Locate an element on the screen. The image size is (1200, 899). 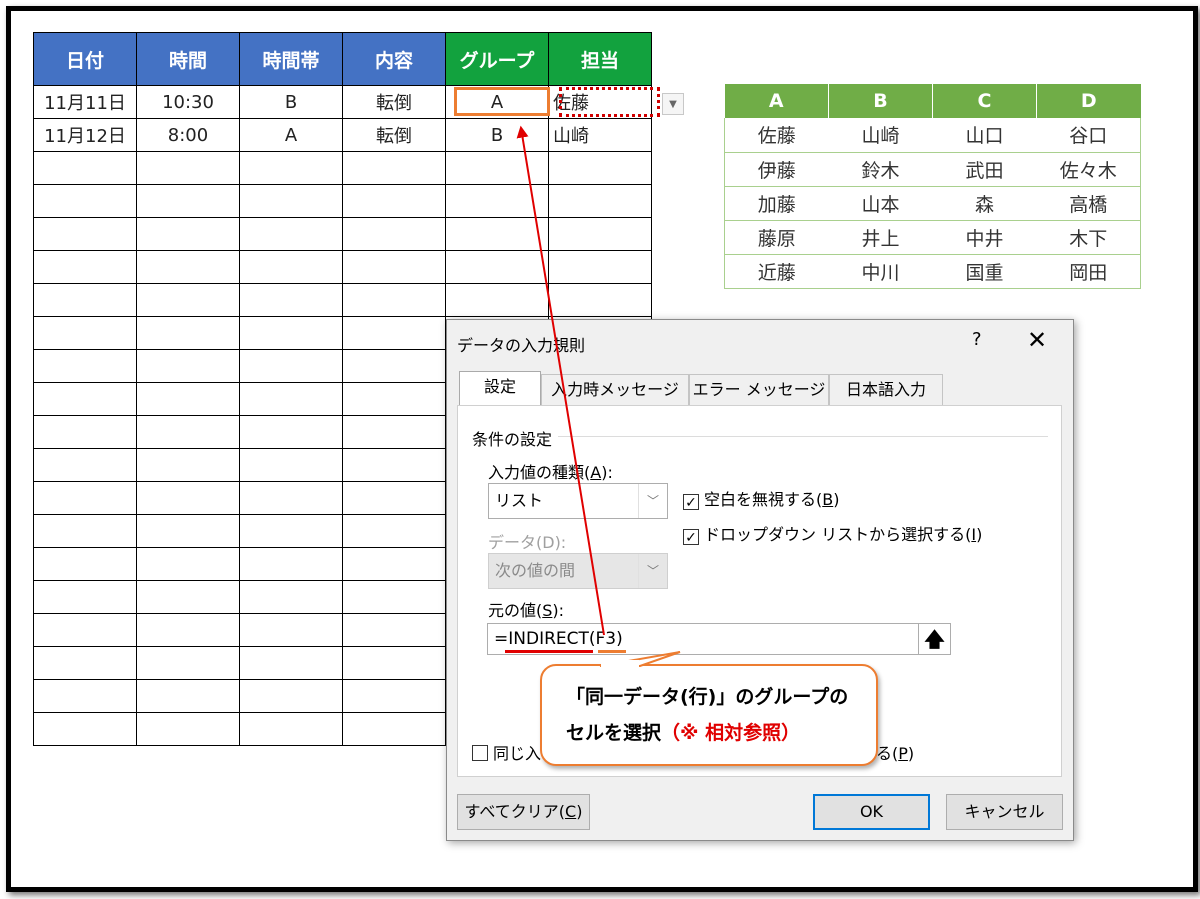
arrow-to-group-cell is located at coordinates (560, 380).